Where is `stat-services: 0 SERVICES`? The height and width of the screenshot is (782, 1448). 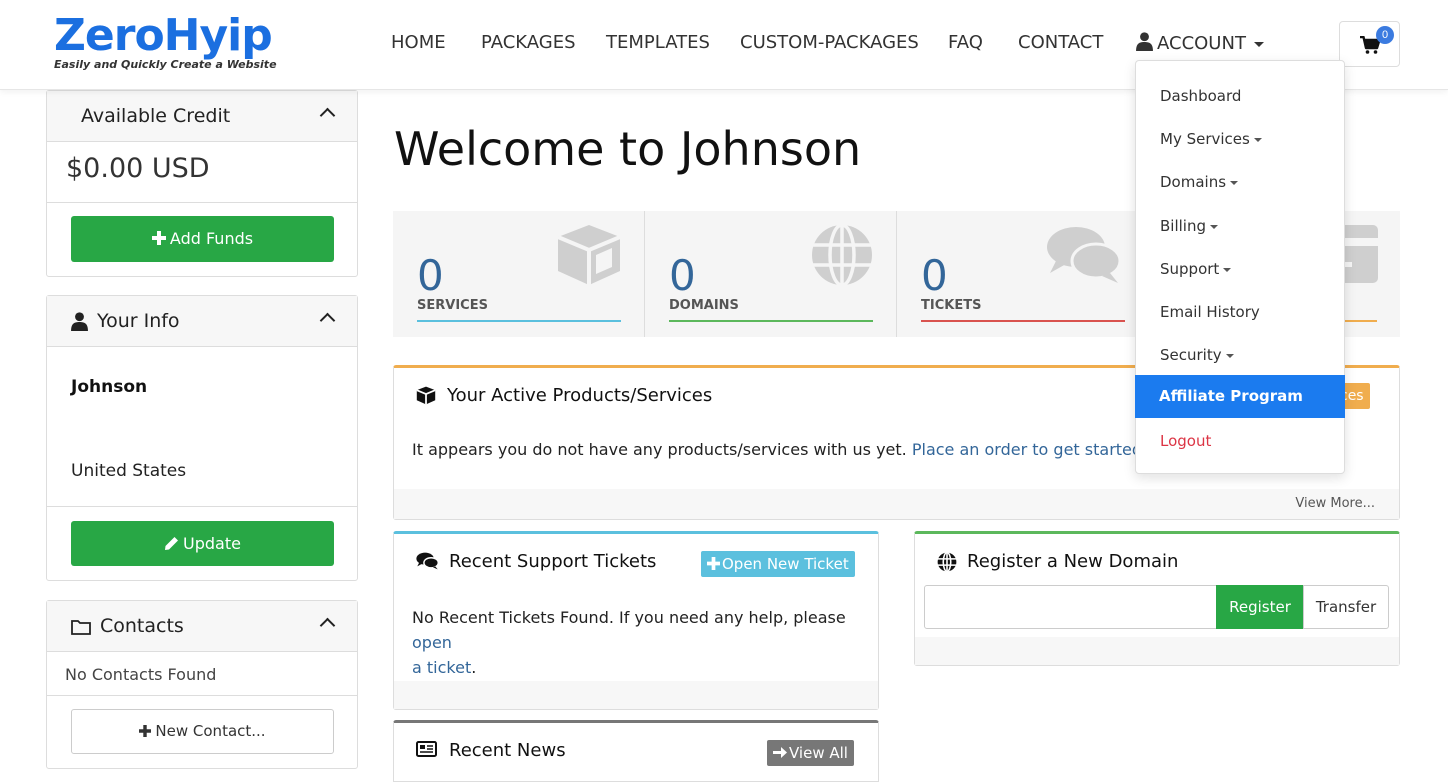 stat-services: 0 SERVICES is located at coordinates (519, 274).